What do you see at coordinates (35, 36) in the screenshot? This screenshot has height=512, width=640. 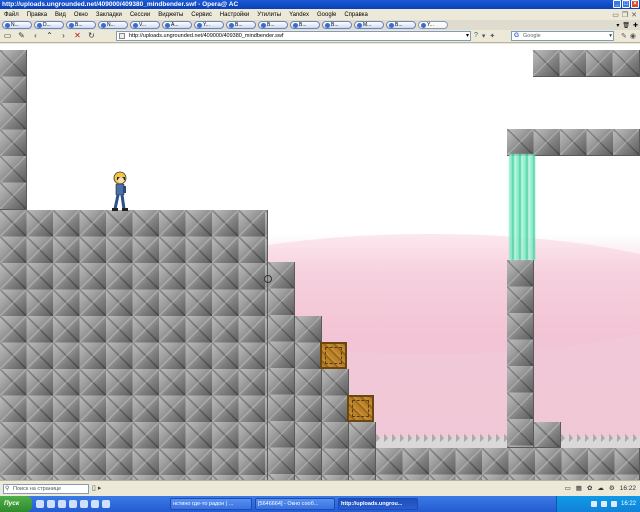 I see `back-icon: ‹` at bounding box center [35, 36].